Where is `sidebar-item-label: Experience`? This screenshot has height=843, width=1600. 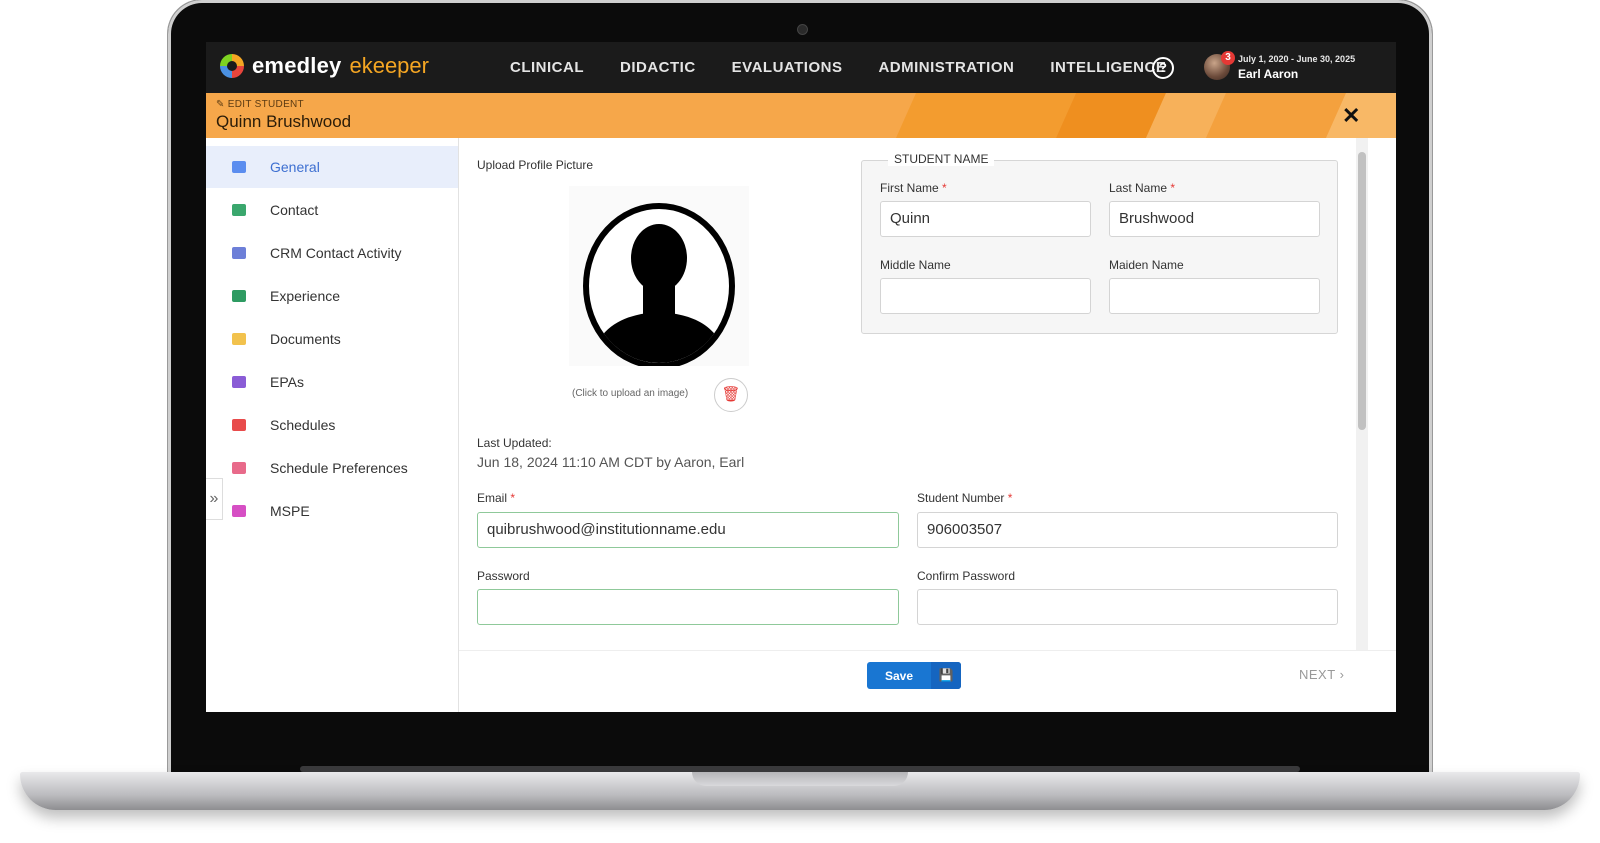 sidebar-item-label: Experience is located at coordinates (305, 296).